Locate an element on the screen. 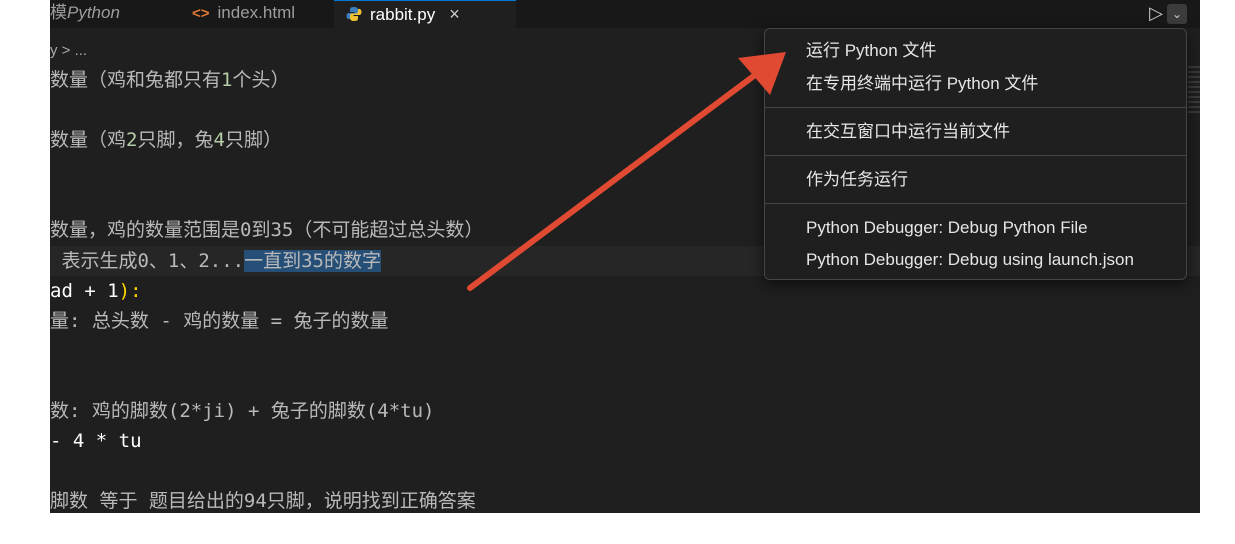  html-file-icon: <> is located at coordinates (201, 13).